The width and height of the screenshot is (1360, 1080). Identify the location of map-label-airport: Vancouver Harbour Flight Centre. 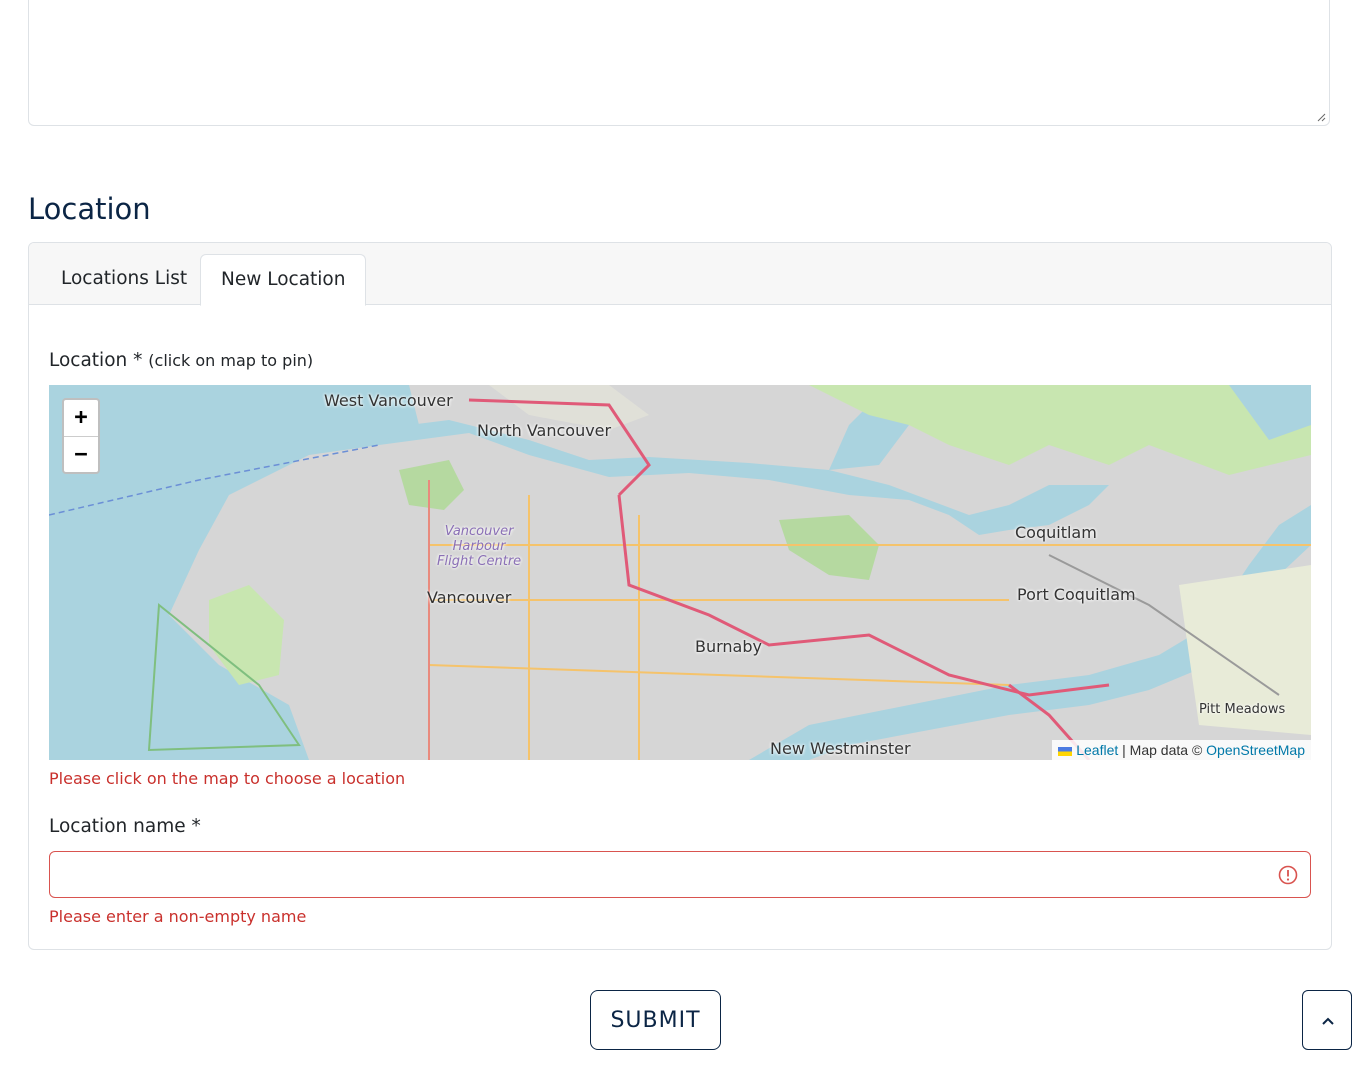
(479, 546).